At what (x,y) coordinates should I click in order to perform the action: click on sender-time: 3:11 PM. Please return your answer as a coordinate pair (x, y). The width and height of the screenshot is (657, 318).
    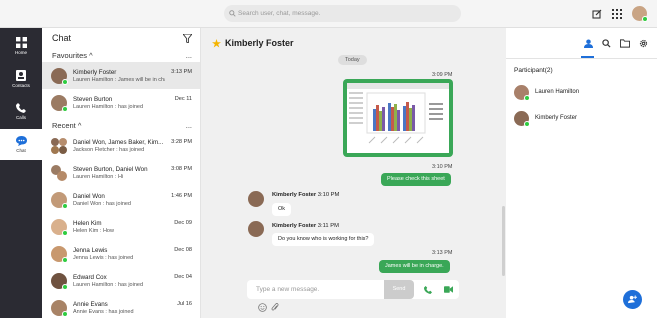
    Looking at the image, I should click on (328, 226).